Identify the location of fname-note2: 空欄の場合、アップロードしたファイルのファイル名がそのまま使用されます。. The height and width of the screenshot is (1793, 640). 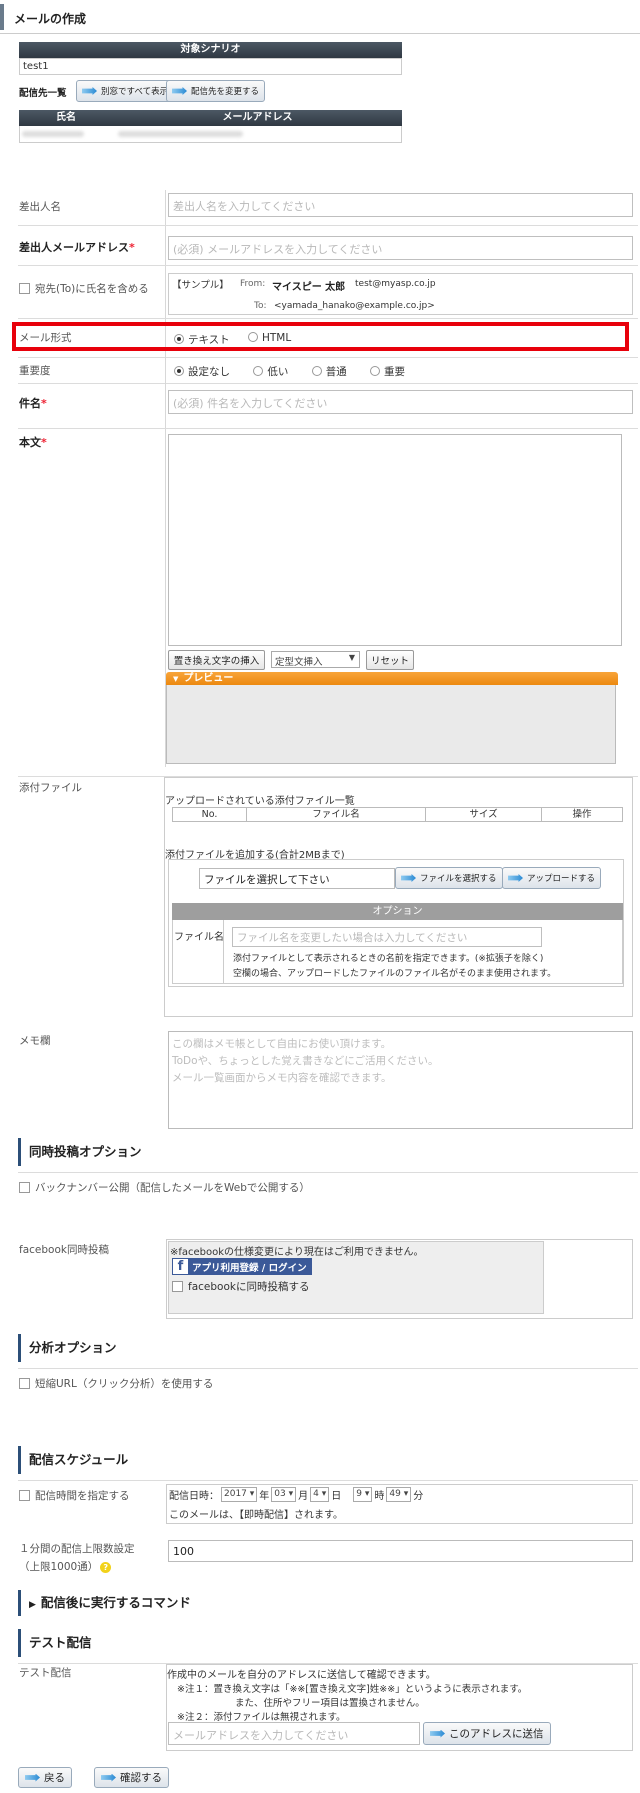
(395, 974).